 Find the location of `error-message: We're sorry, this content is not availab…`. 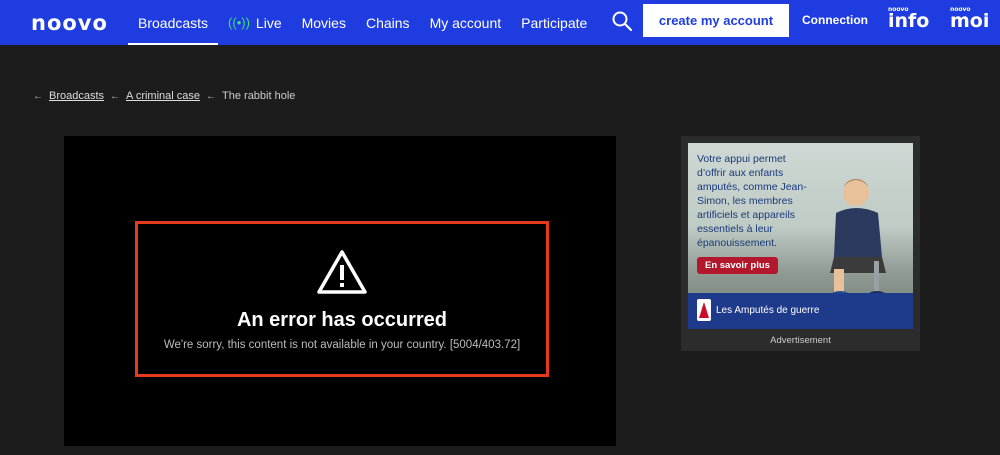

error-message: We're sorry, this content is not availab… is located at coordinates (342, 345).